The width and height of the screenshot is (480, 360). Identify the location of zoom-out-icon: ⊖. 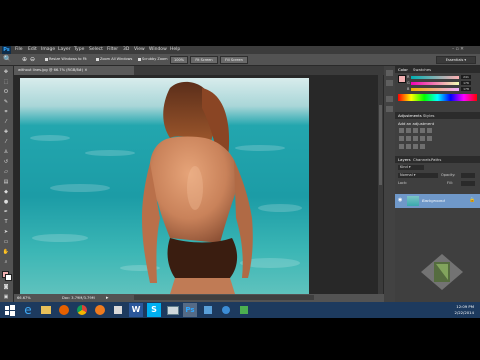
(32, 59).